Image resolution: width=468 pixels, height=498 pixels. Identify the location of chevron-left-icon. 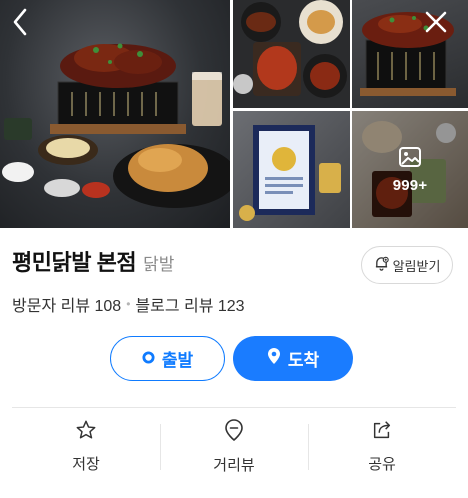
(20, 24).